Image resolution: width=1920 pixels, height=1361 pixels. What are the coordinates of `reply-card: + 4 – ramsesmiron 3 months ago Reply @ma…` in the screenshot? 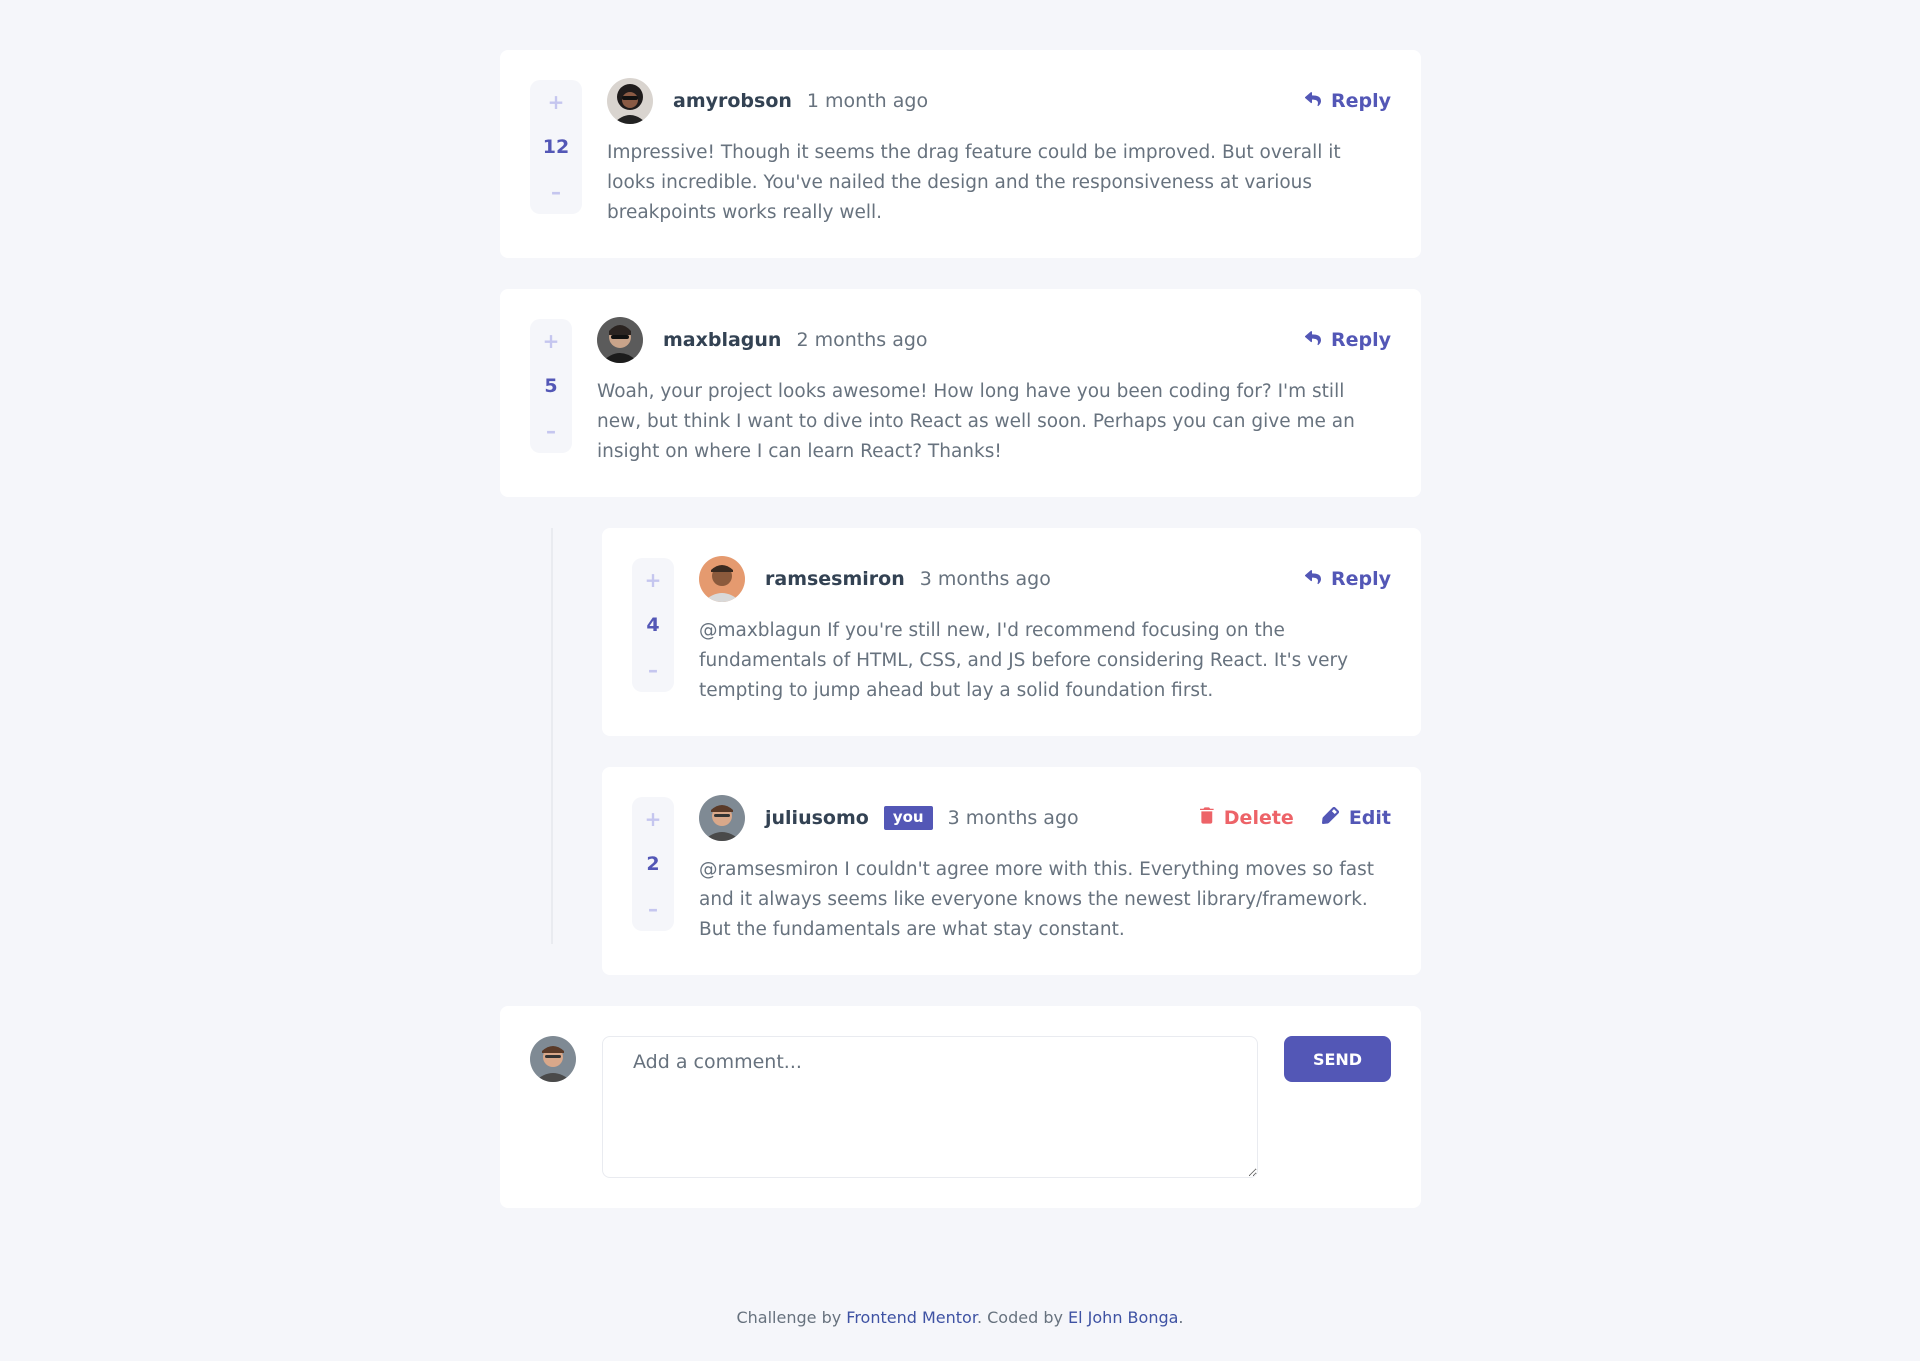 It's located at (1011, 632).